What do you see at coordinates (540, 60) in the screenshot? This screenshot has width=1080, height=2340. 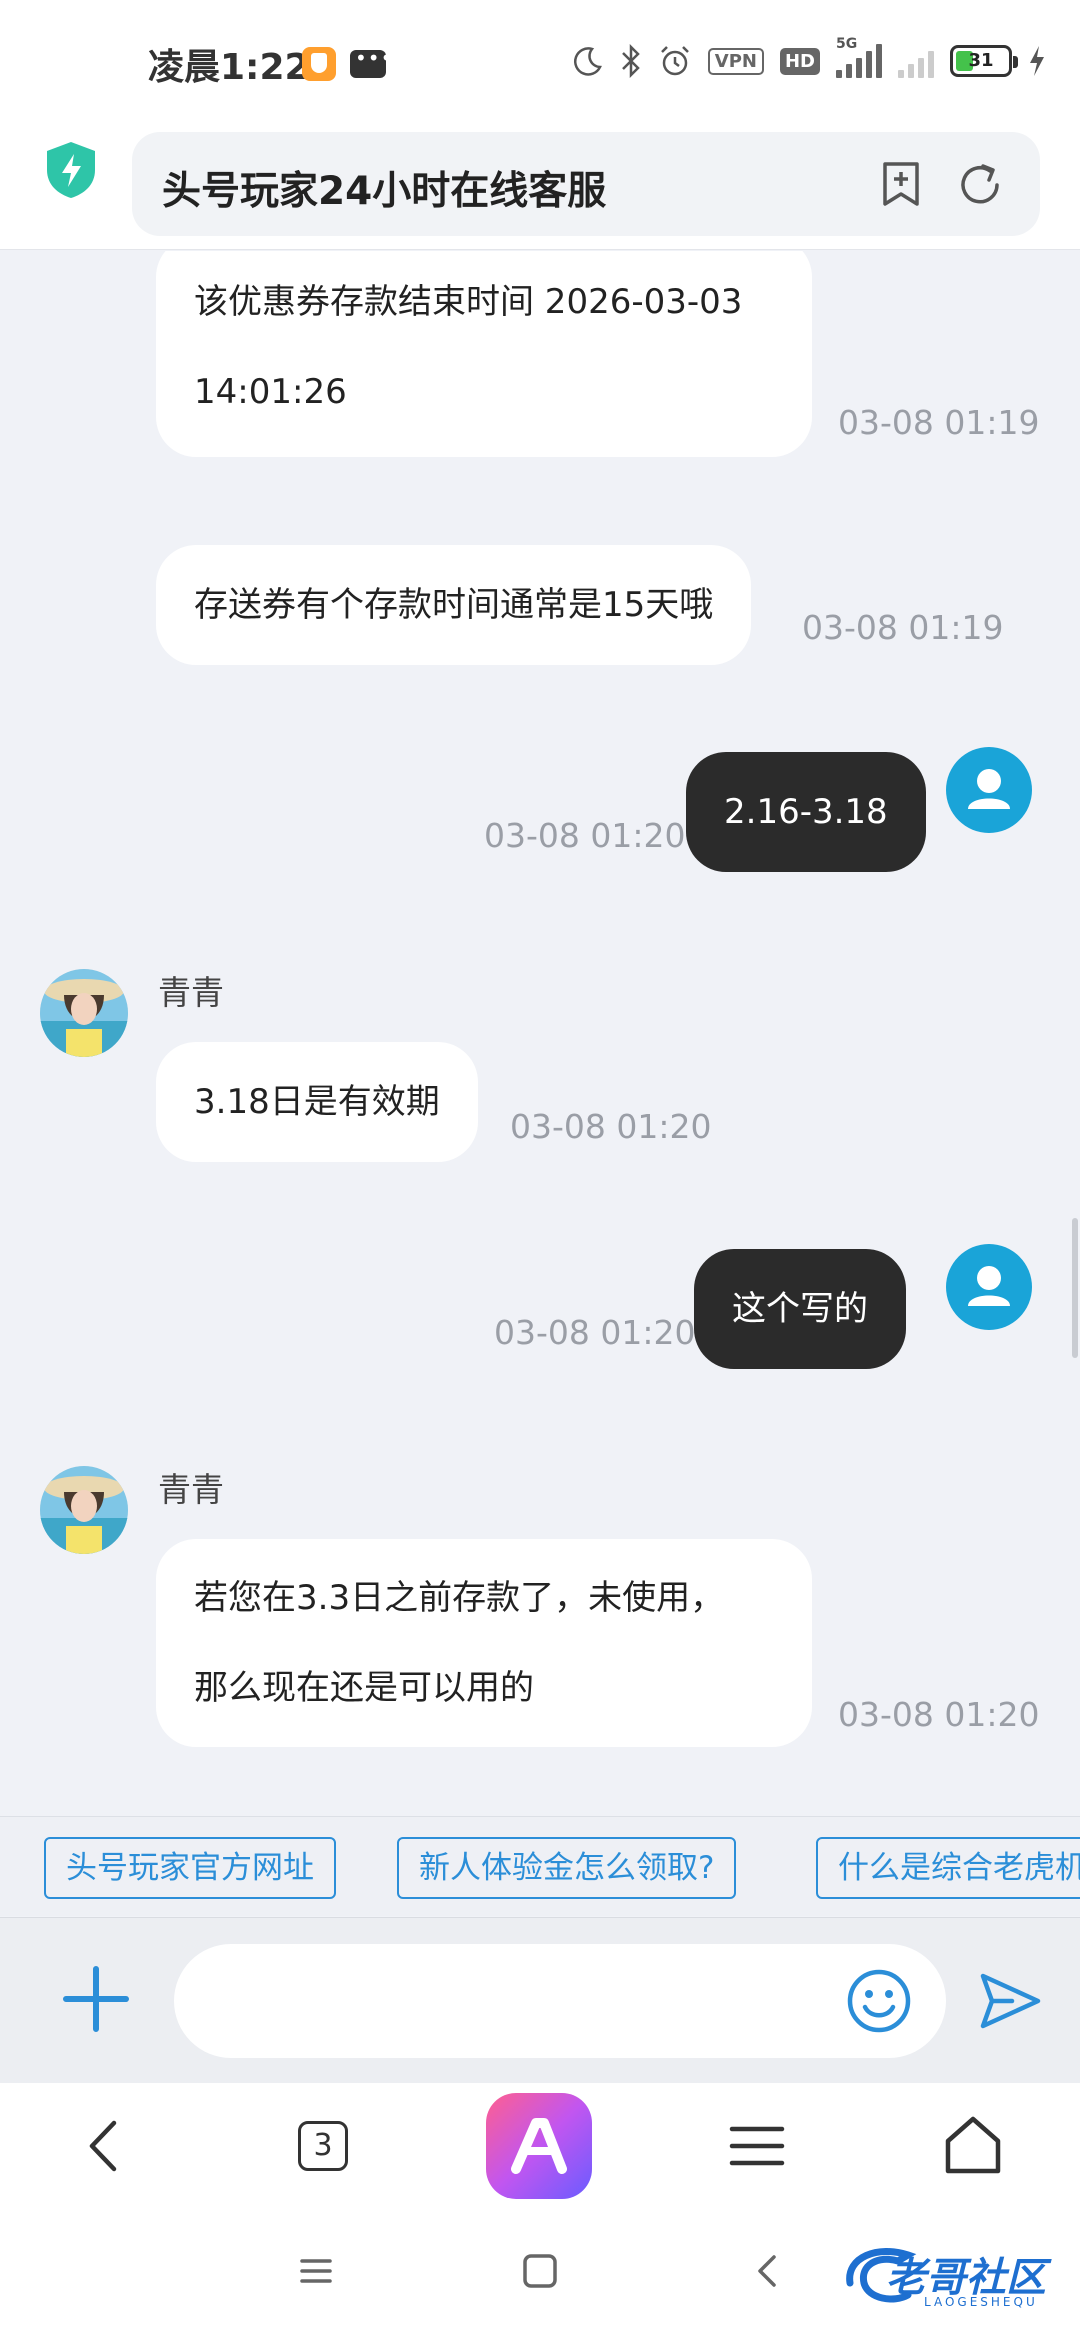 I see `status-bar: 凌晨1:22 VPN HD 5G 31` at bounding box center [540, 60].